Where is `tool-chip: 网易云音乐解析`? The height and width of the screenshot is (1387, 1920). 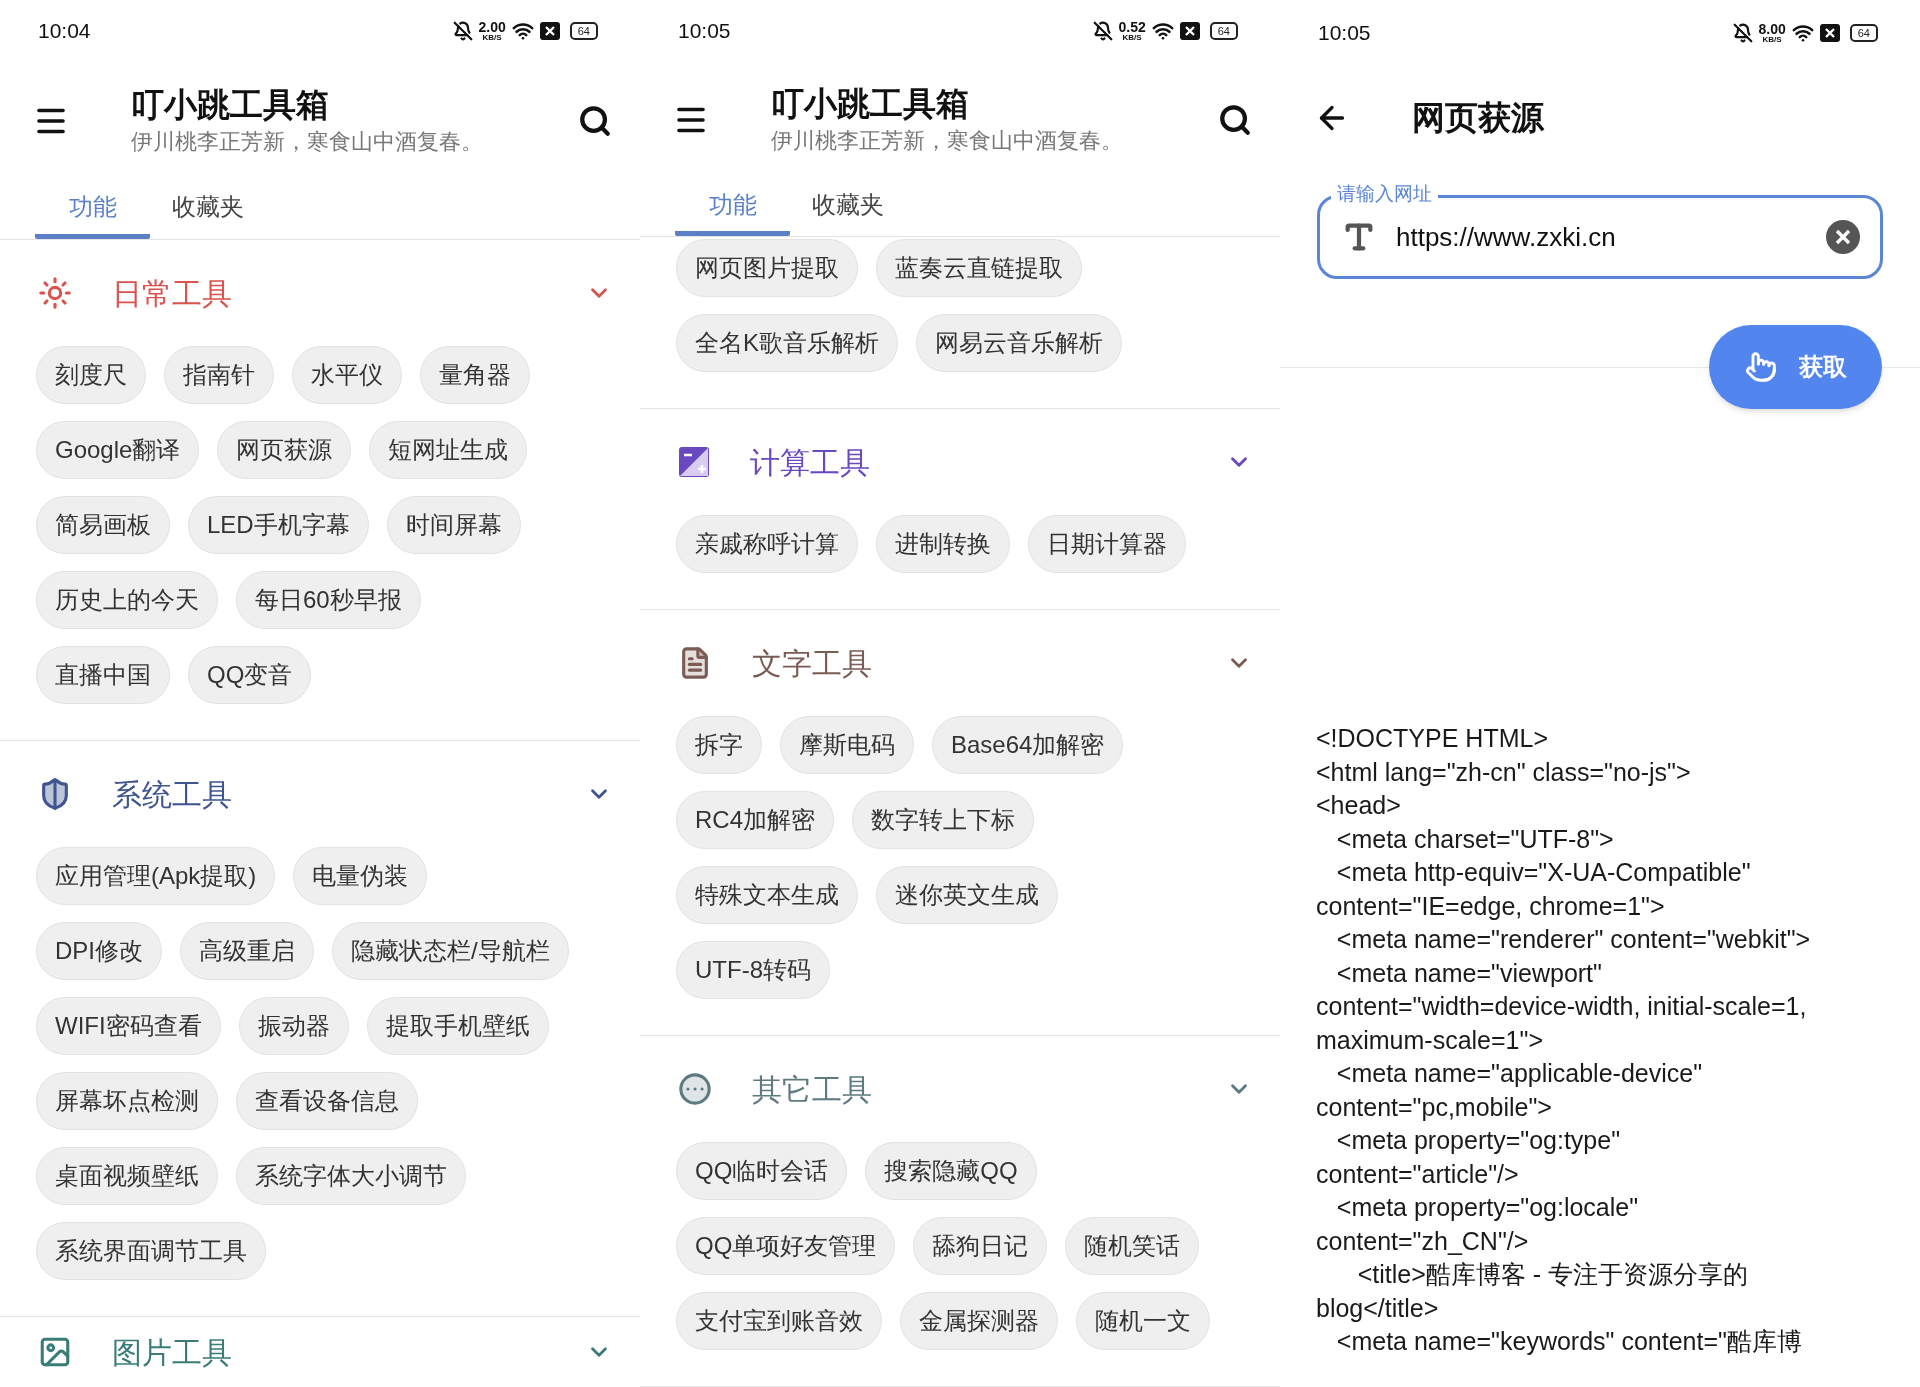
tool-chip: 网易云音乐解析 is located at coordinates (1019, 343).